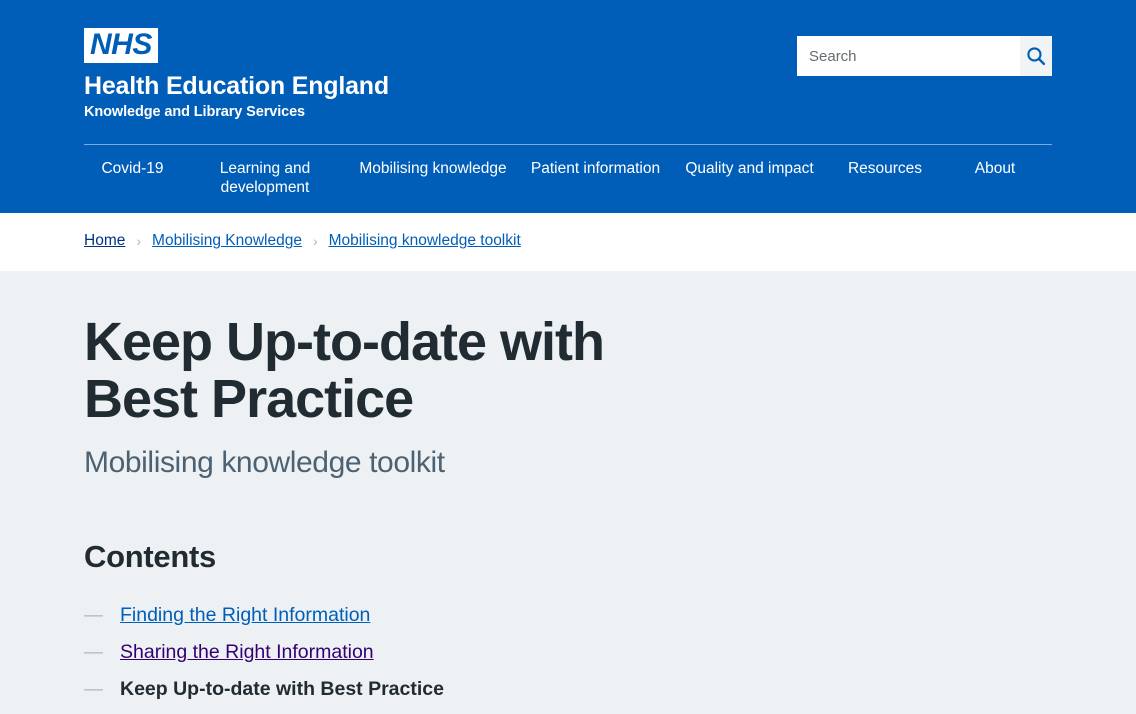 The image size is (1136, 714). What do you see at coordinates (344, 370) in the screenshot?
I see `page-title: Keep Up-to-date with Best Practice` at bounding box center [344, 370].